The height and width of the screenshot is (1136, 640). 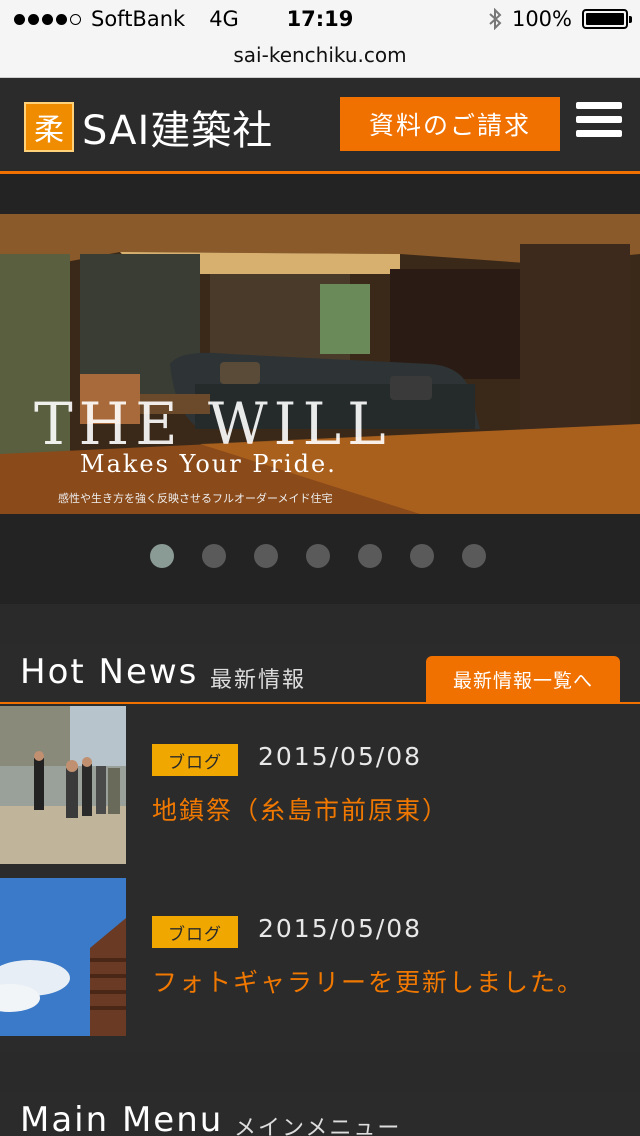 I want to click on address-bar: sai-kenchiku.com, so click(x=320, y=59).